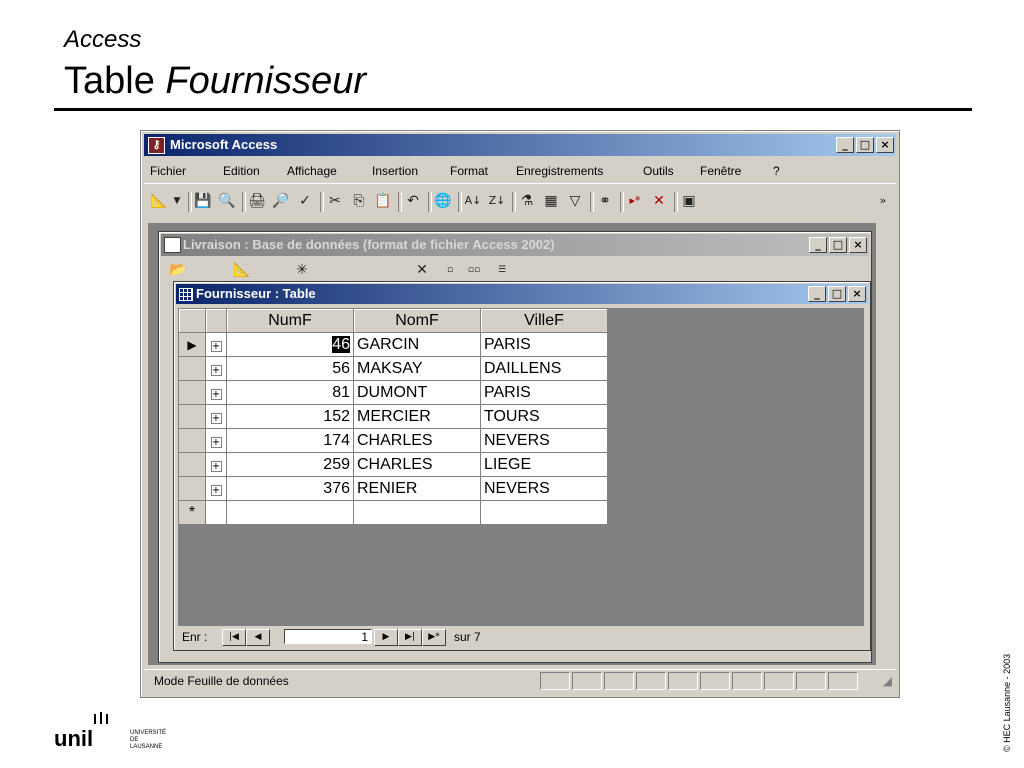 This screenshot has height=768, width=1024. What do you see at coordinates (410, 637) in the screenshot?
I see `last-record-button: ▶|` at bounding box center [410, 637].